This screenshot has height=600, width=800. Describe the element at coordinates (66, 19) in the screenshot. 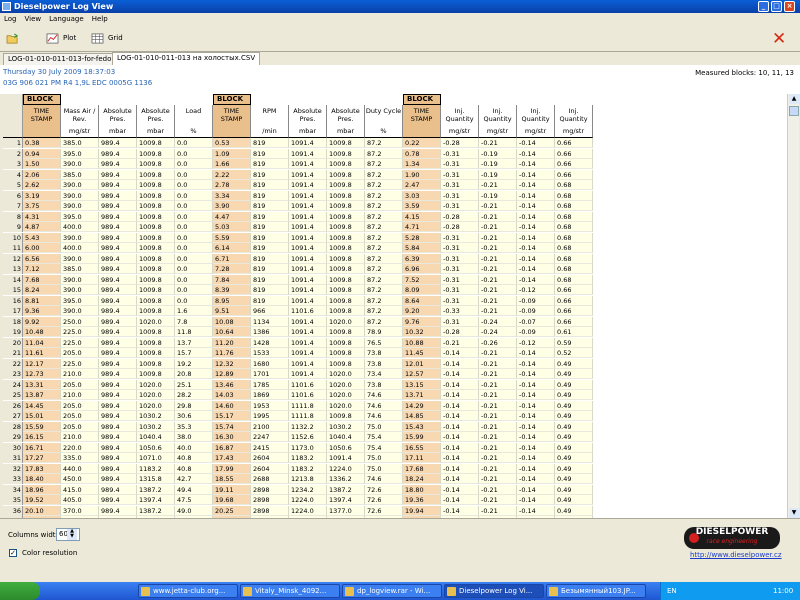

I see `menu-language: Language` at that location.